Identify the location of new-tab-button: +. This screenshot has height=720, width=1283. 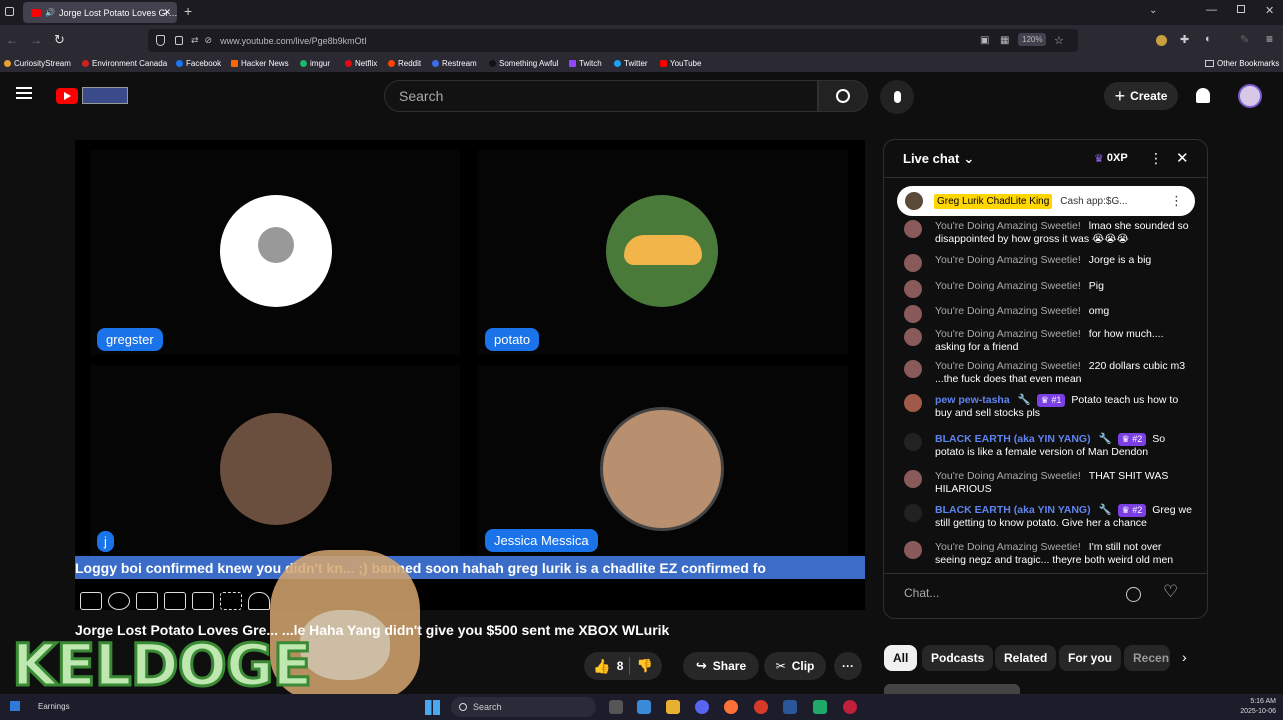
(188, 11).